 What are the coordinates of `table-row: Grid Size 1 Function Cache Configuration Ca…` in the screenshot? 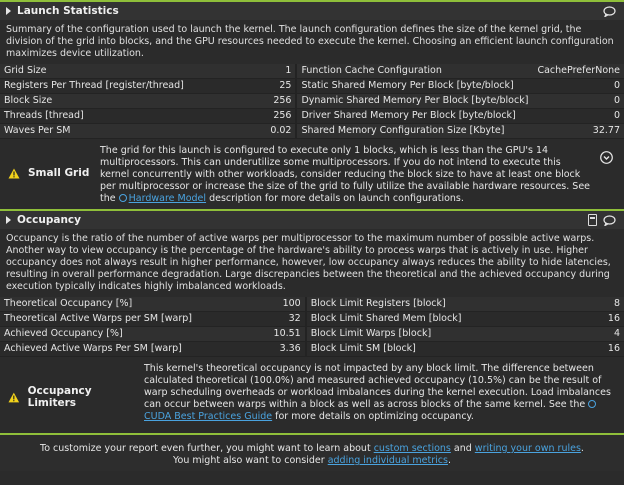 It's located at (312, 71).